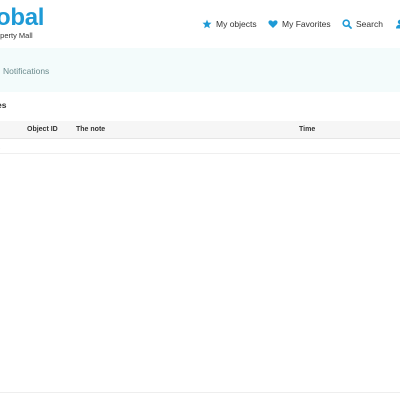 The height and width of the screenshot is (400, 400). What do you see at coordinates (306, 24) in the screenshot?
I see `nav-my-favorites-label: My Favorites` at bounding box center [306, 24].